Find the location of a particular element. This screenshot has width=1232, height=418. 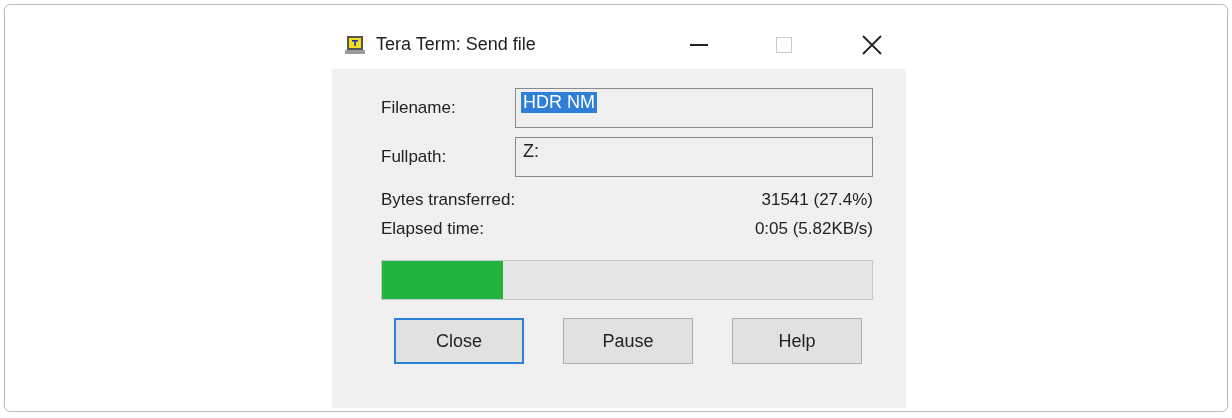

dialog-button: Close is located at coordinates (459, 341).